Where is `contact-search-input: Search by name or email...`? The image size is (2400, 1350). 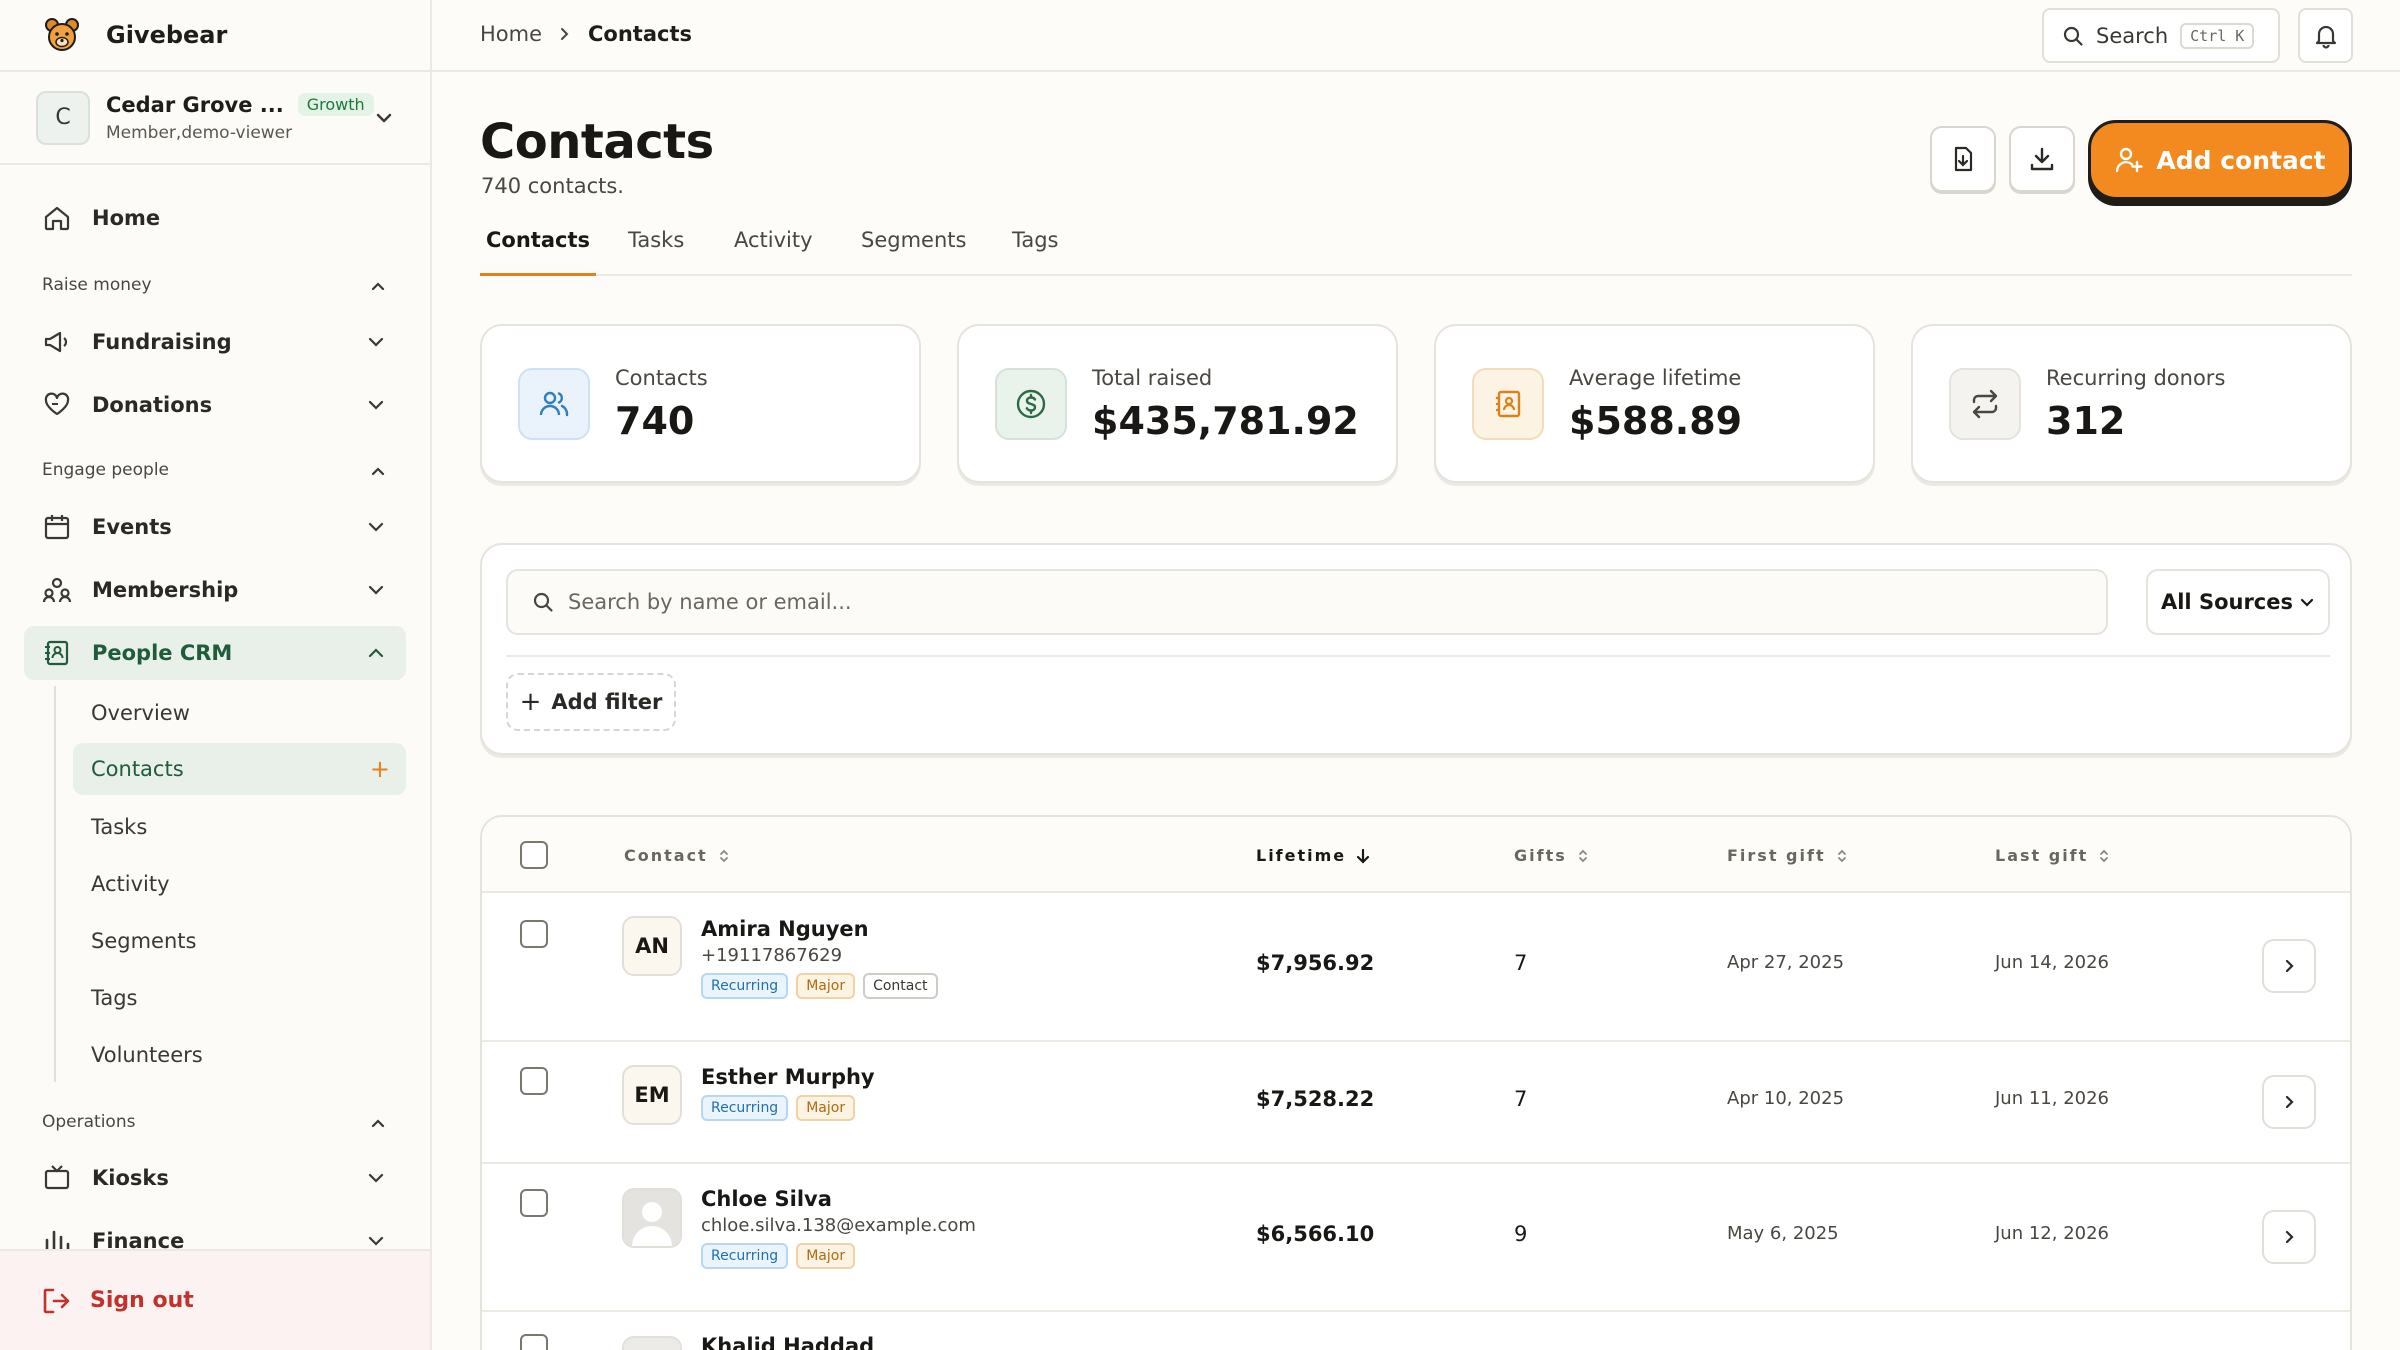
contact-search-input: Search by name or email... is located at coordinates (1307, 602).